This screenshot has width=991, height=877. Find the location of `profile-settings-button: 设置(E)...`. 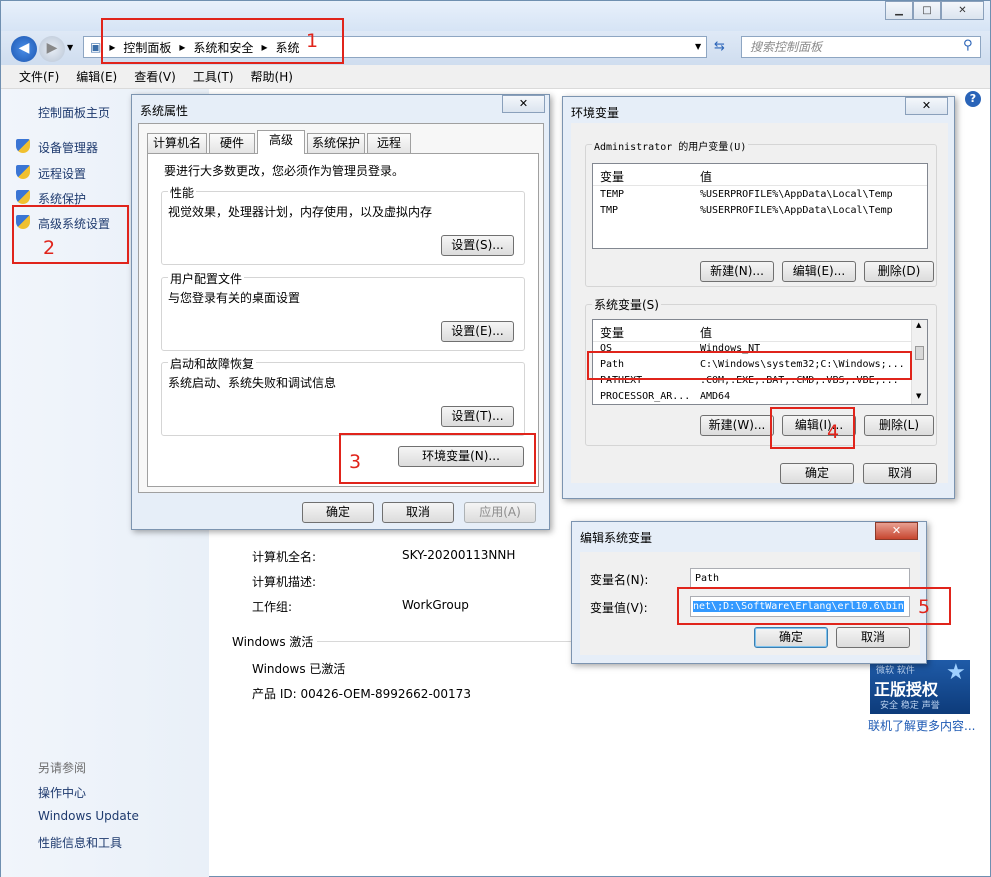

profile-settings-button: 设置(E)... is located at coordinates (477, 331).